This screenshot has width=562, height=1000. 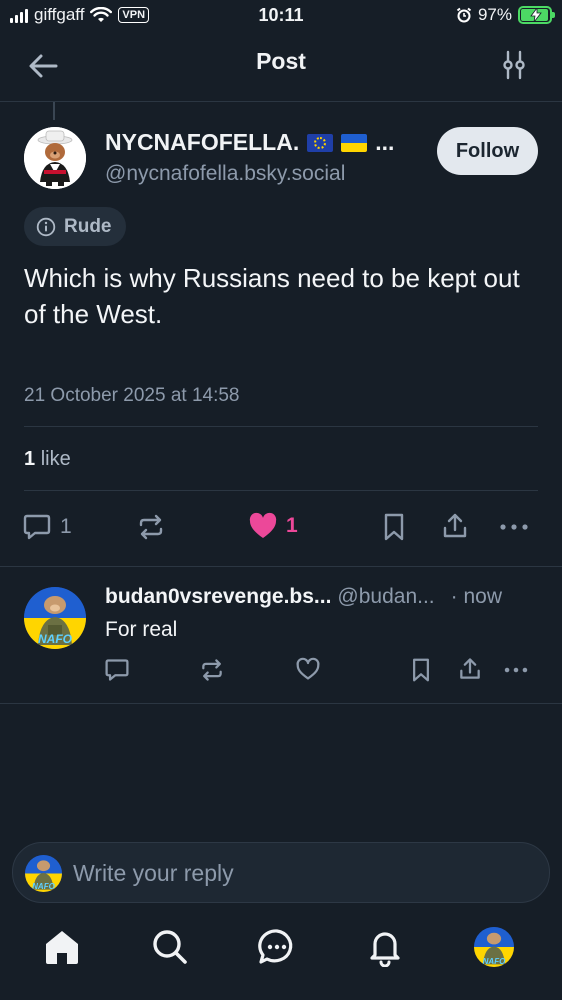 I want to click on tab-chat, so click(x=277, y=947).